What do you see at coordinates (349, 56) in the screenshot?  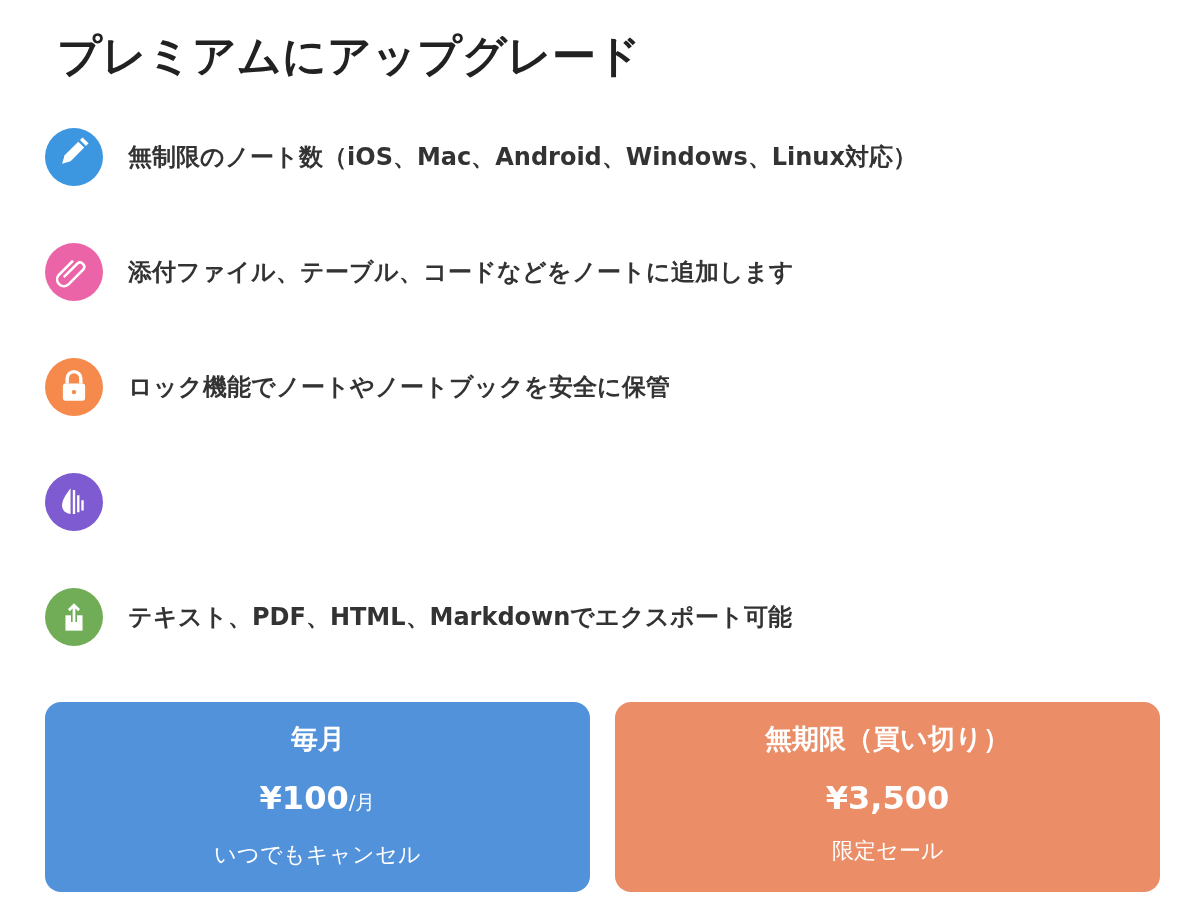 I see `page-title: プレミアムにアップグレード` at bounding box center [349, 56].